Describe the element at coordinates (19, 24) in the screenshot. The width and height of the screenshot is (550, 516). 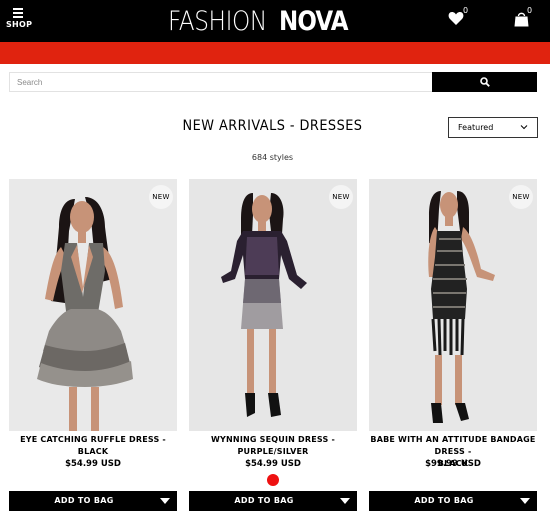
I see `shop-label: SHOP` at that location.